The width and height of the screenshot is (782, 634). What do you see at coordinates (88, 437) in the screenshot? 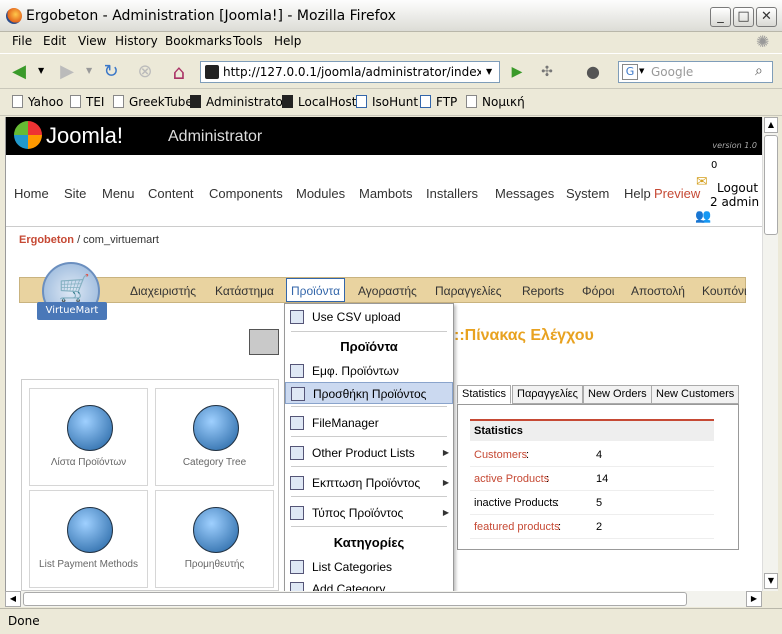
I see `product-list-tile: Λίστα Προϊόντων` at bounding box center [88, 437].